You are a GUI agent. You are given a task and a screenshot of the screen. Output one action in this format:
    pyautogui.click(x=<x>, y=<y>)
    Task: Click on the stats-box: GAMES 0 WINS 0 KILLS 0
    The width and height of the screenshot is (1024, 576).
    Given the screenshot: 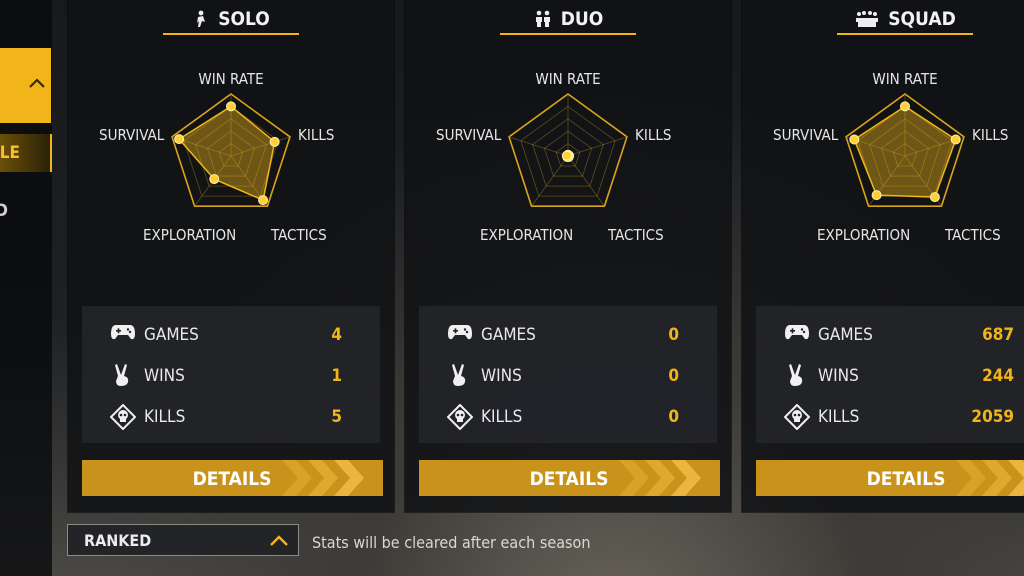 What is the action you would take?
    pyautogui.click(x=568, y=374)
    